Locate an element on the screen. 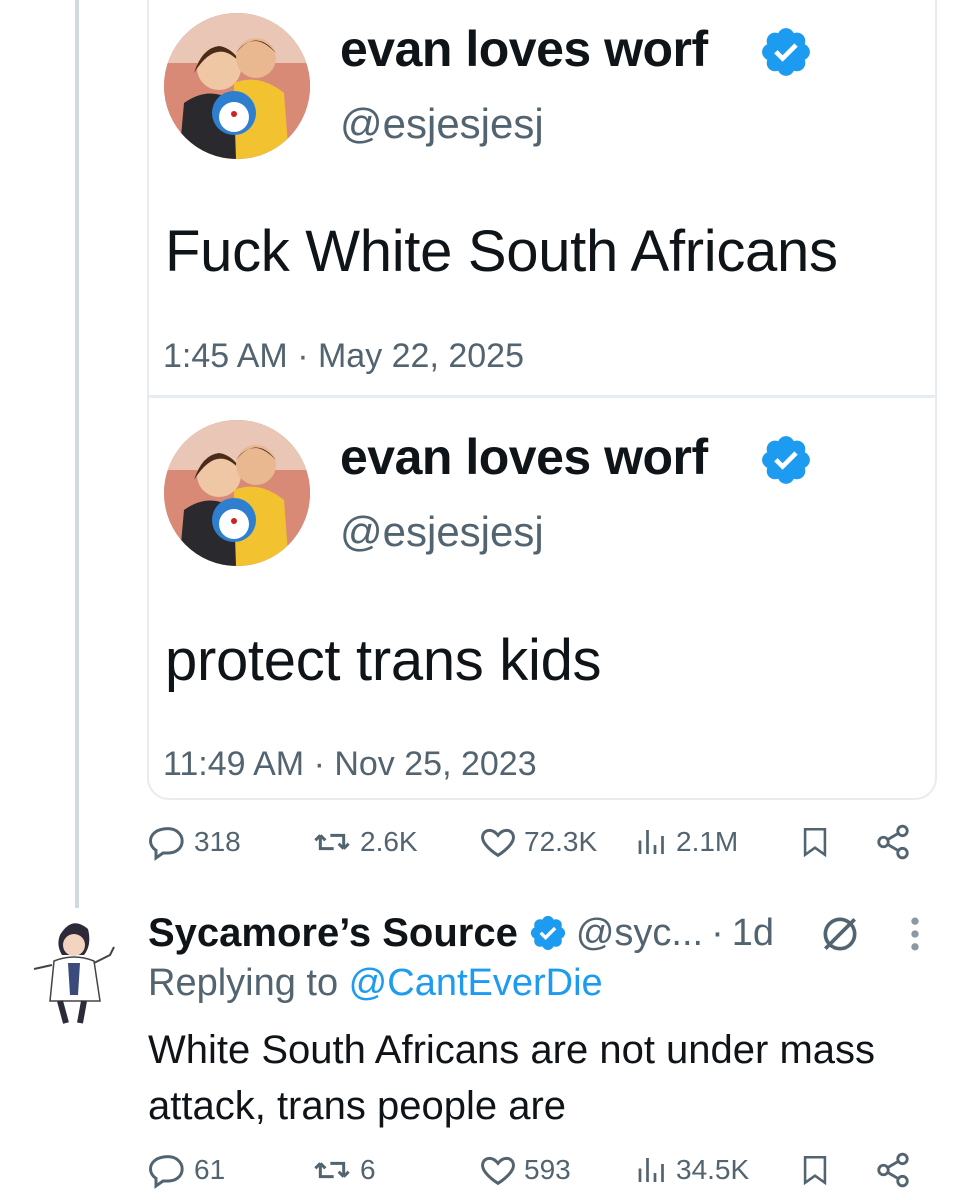 Image resolution: width=964 pixels, height=1200 pixels. repost-button: 2.6K is located at coordinates (364, 842).